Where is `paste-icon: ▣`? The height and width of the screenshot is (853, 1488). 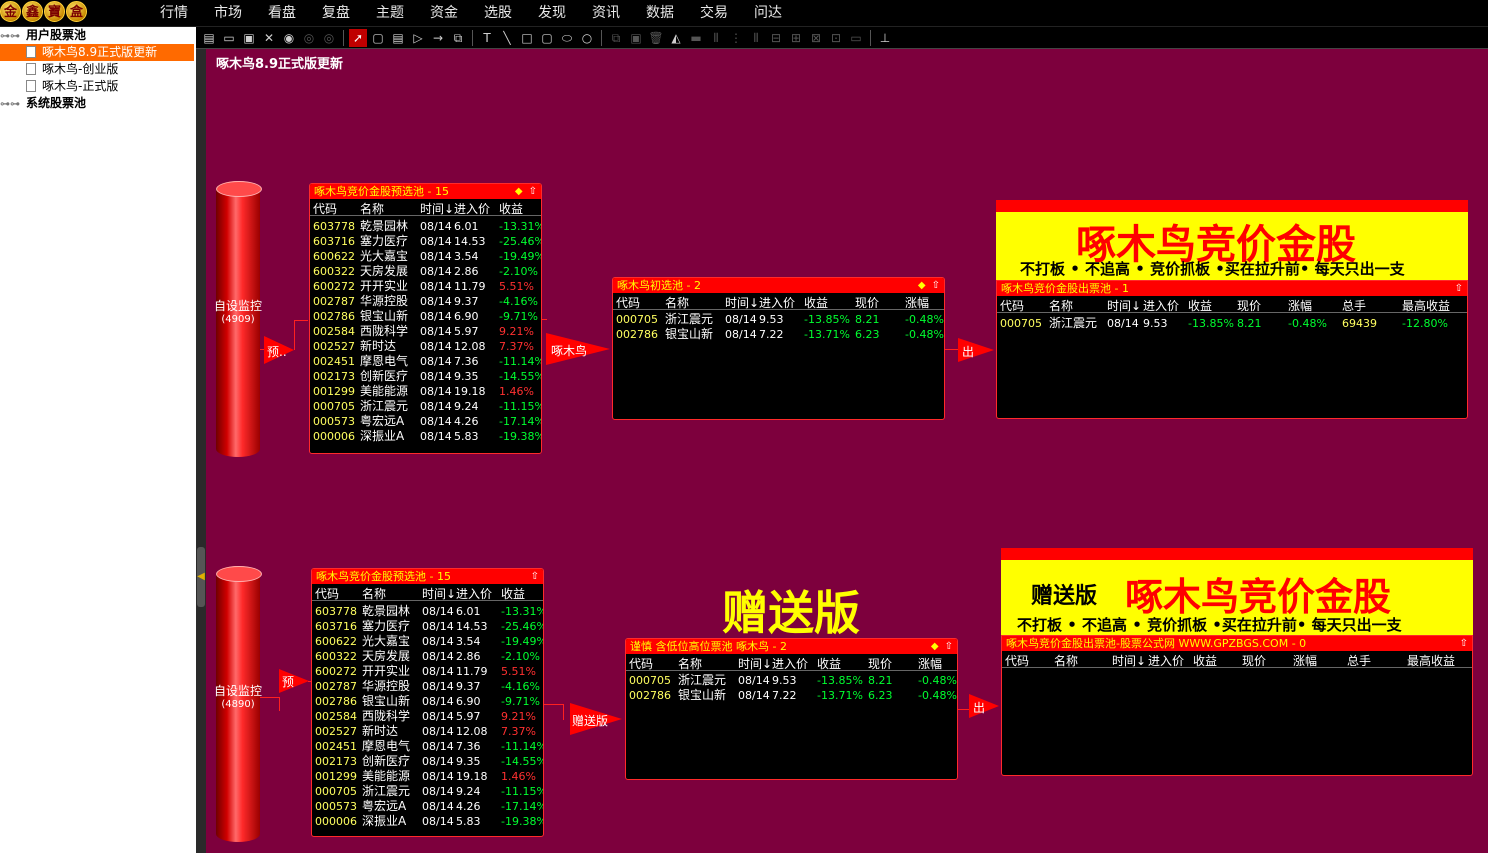 paste-icon: ▣ is located at coordinates (636, 38).